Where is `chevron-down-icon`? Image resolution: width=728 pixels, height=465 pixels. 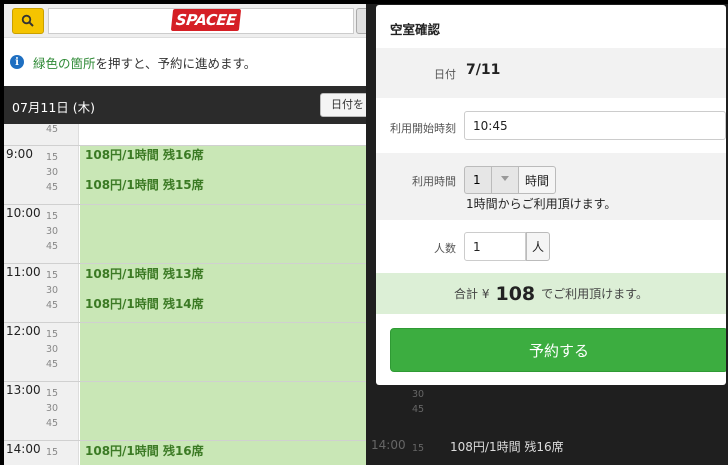
chevron-down-icon is located at coordinates (505, 178).